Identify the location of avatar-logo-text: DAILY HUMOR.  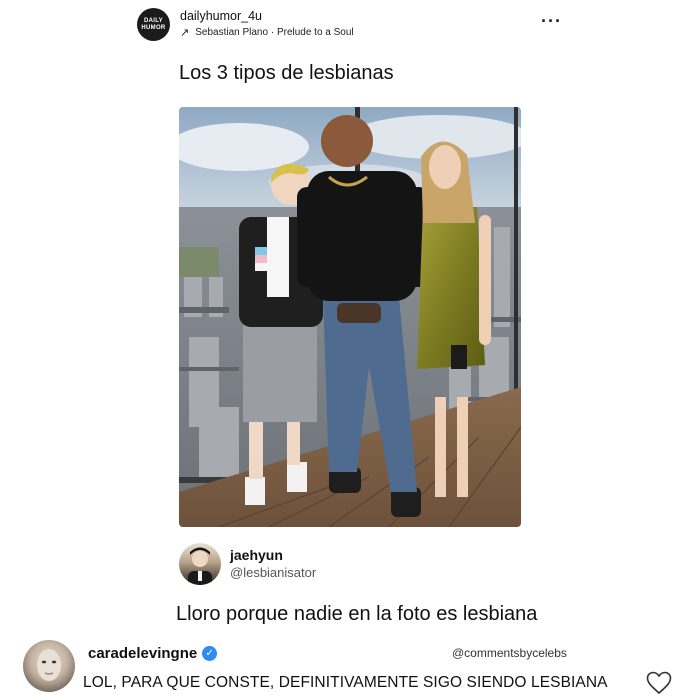
(153, 24).